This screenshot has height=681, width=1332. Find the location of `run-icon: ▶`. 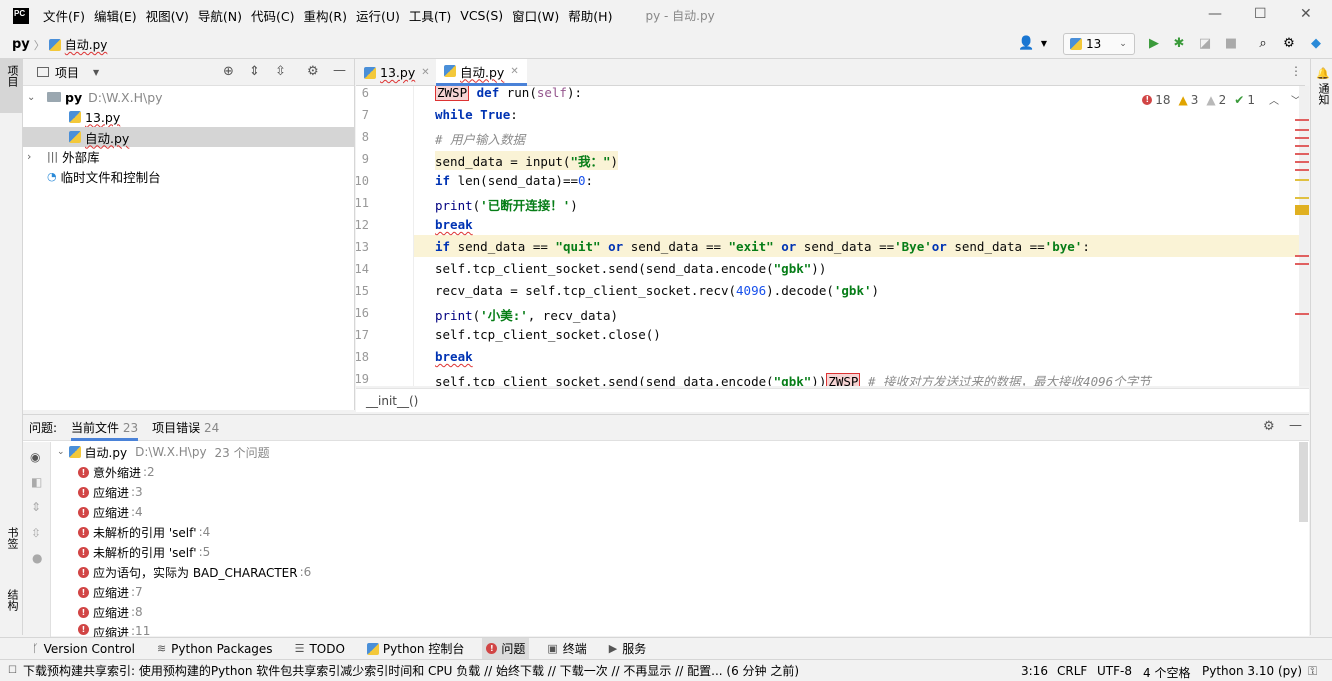

run-icon: ▶ is located at coordinates (1154, 44).